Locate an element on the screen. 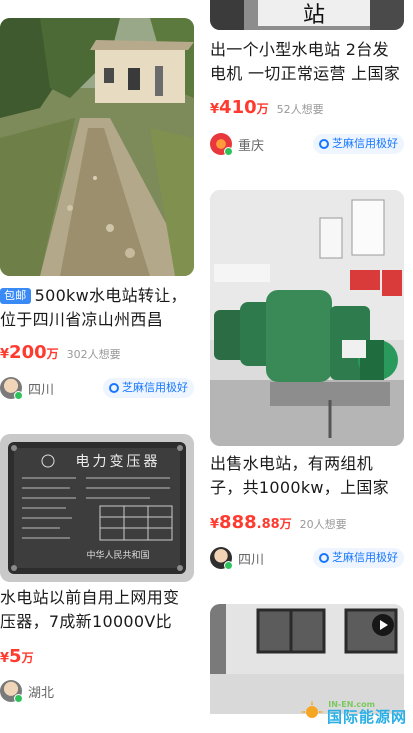 This screenshot has width=413, height=733. seller-city: 湖北 is located at coordinates (41, 693).